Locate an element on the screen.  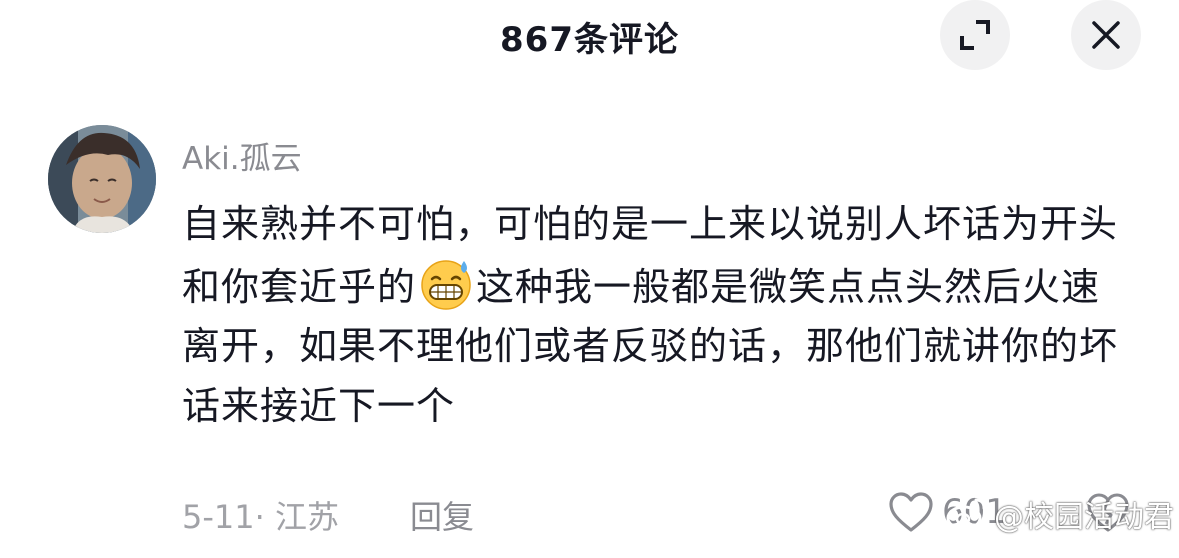
reply-button: 回复 is located at coordinates (442, 515).